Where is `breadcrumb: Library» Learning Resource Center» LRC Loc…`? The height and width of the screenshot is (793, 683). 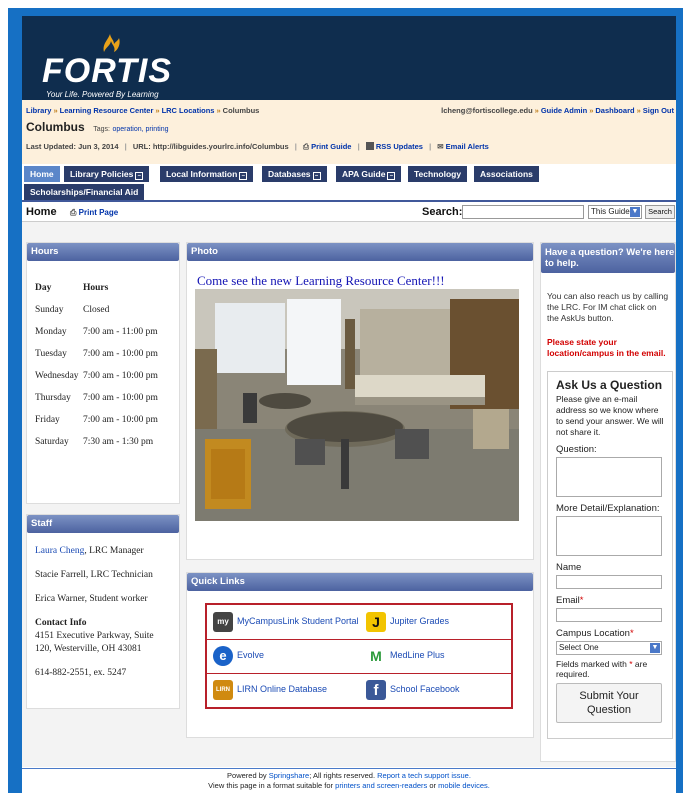
breadcrumb: Library» Learning Resource Center» LRC Loc… is located at coordinates (142, 110).